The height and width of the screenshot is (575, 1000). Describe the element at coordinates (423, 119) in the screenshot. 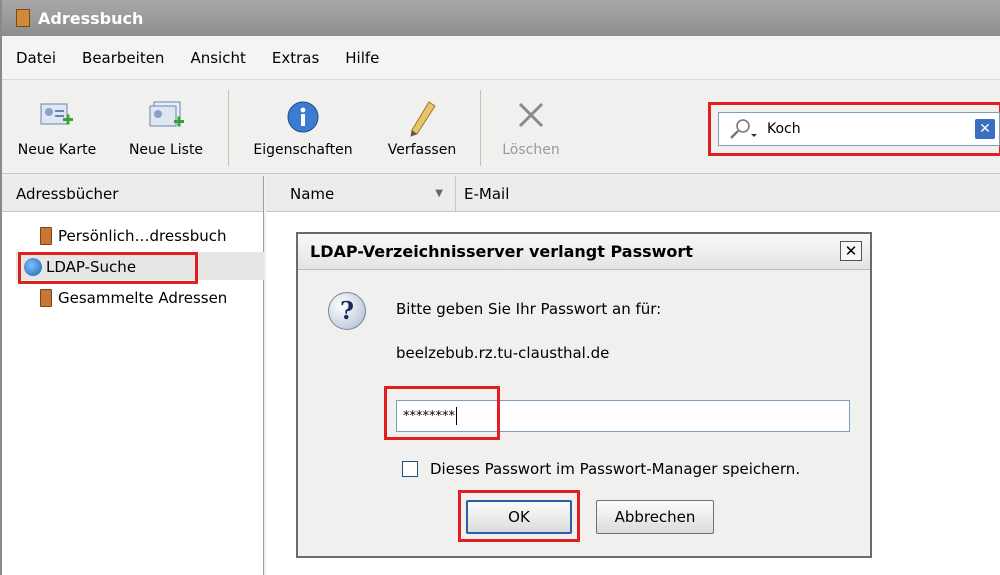

I see `pencil-icon` at that location.